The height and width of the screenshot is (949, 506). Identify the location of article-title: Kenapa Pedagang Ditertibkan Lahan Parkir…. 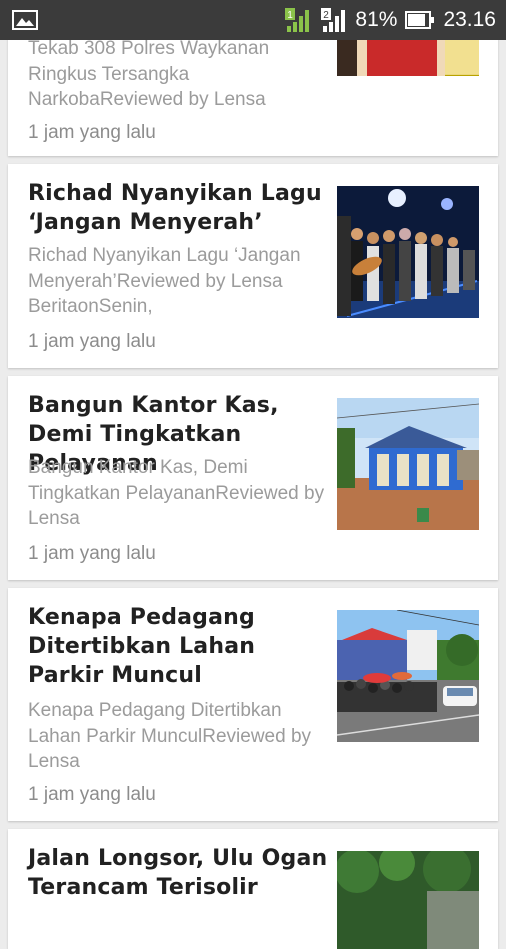
(142, 646).